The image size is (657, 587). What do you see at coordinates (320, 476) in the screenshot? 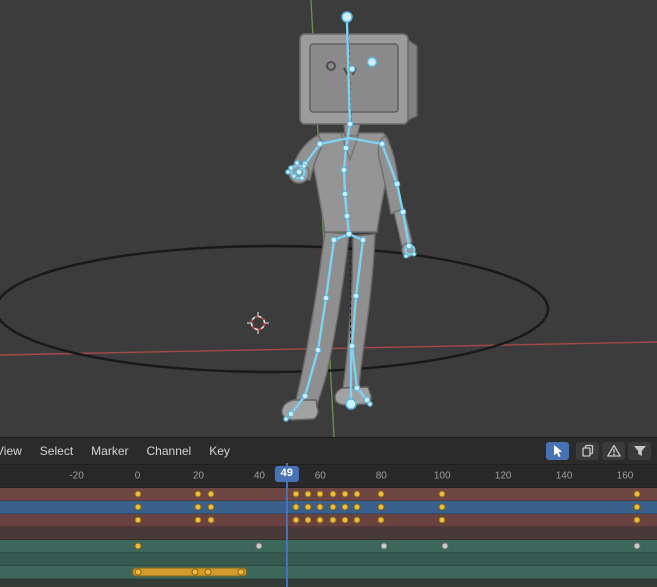
I see `ruler-tick-60: 60` at bounding box center [320, 476].